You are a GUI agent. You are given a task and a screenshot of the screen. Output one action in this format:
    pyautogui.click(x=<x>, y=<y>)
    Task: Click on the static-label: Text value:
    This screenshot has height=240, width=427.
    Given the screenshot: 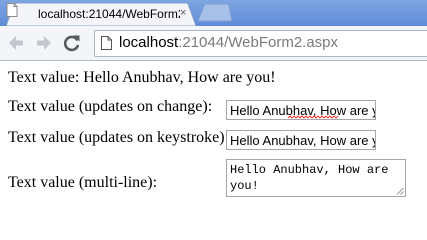 What is the action you would take?
    pyautogui.click(x=44, y=77)
    